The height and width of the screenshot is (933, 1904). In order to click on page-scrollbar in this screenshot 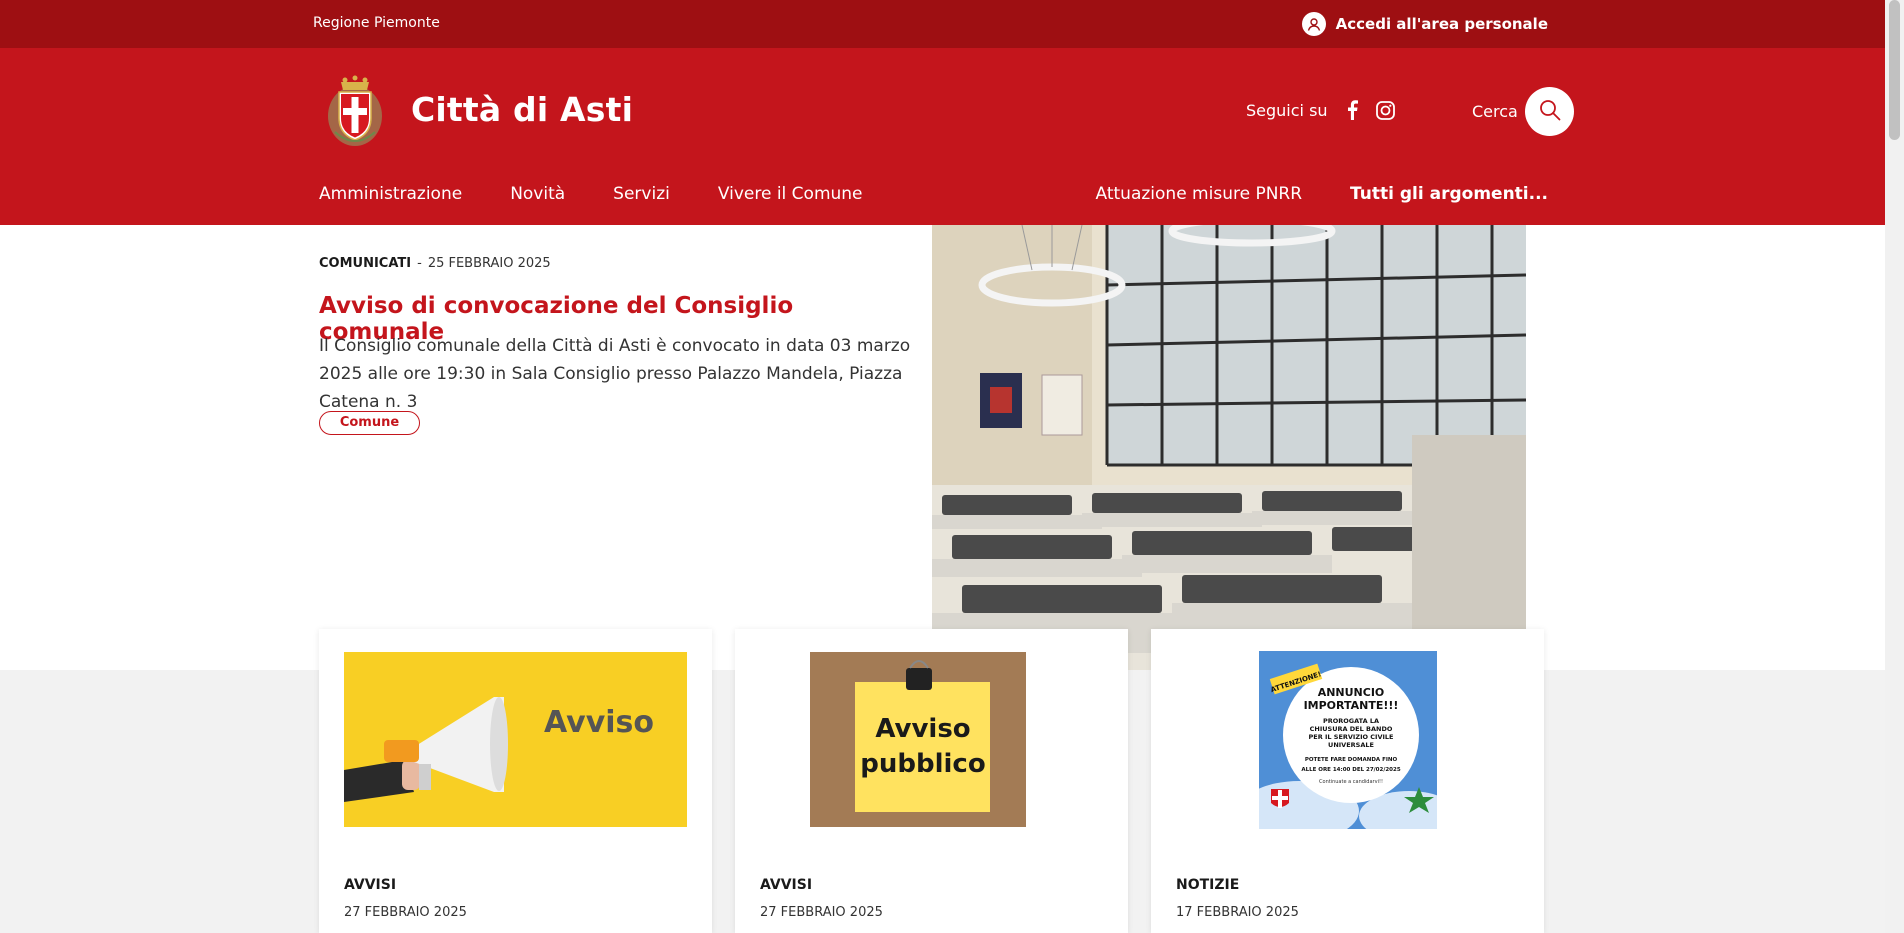, I will do `click(1894, 466)`.